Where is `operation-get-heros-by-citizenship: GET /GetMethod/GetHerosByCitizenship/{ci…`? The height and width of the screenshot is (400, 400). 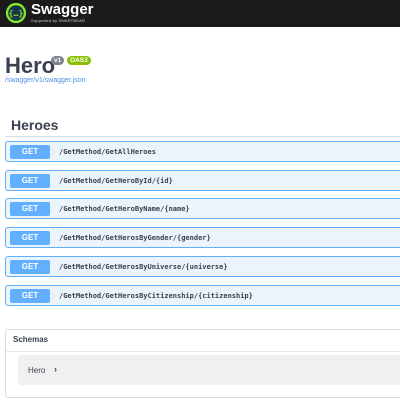 operation-get-heros-by-citizenship: GET /GetMethod/GetHerosByCitizenship/{ci… is located at coordinates (202, 295).